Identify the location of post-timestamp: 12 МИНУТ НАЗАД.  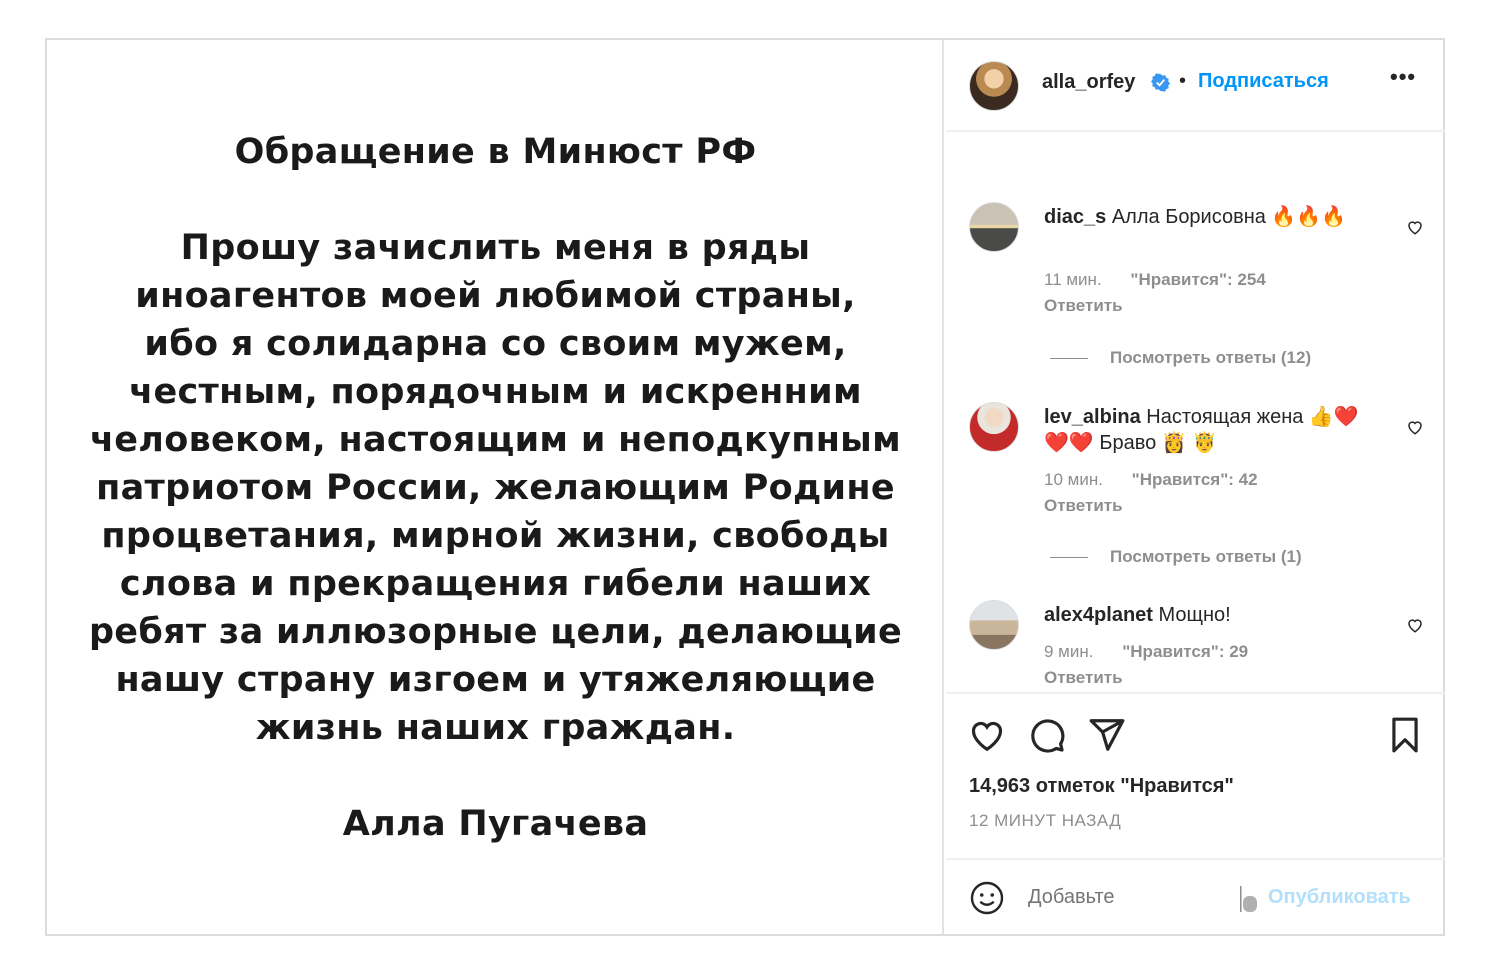
(1045, 821).